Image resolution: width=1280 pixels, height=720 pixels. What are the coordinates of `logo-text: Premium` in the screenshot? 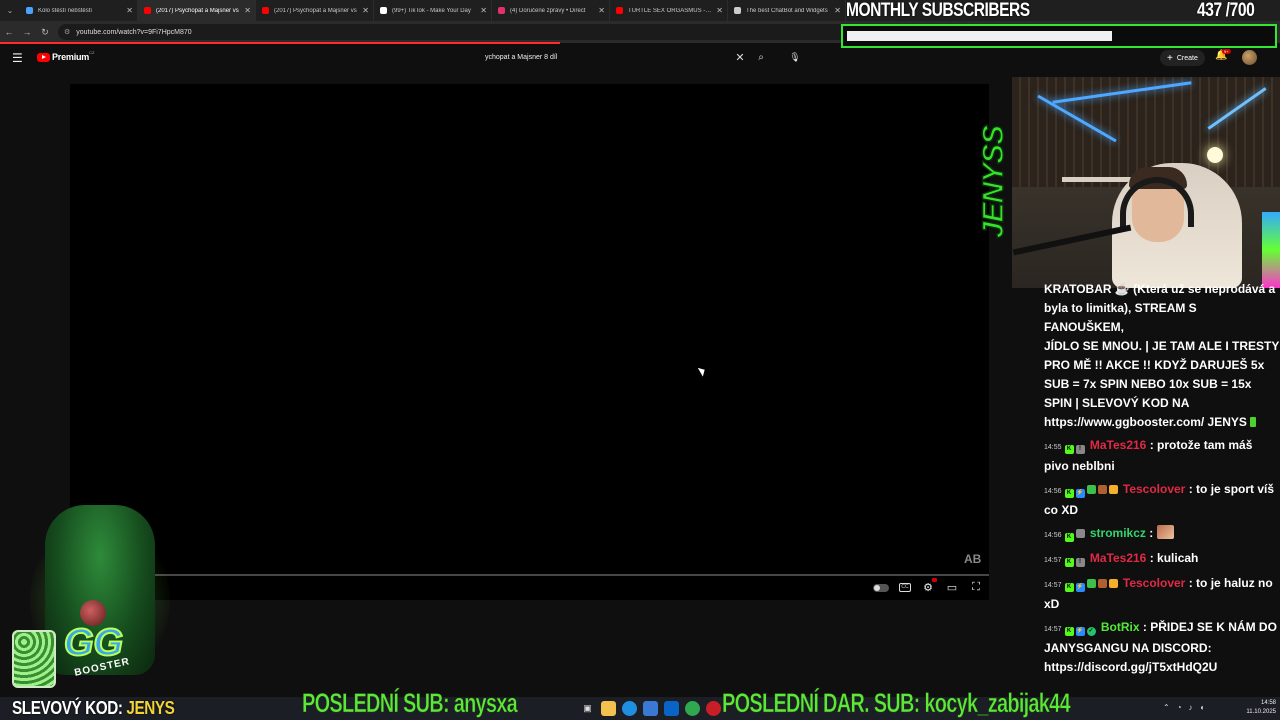 It's located at (71, 57).